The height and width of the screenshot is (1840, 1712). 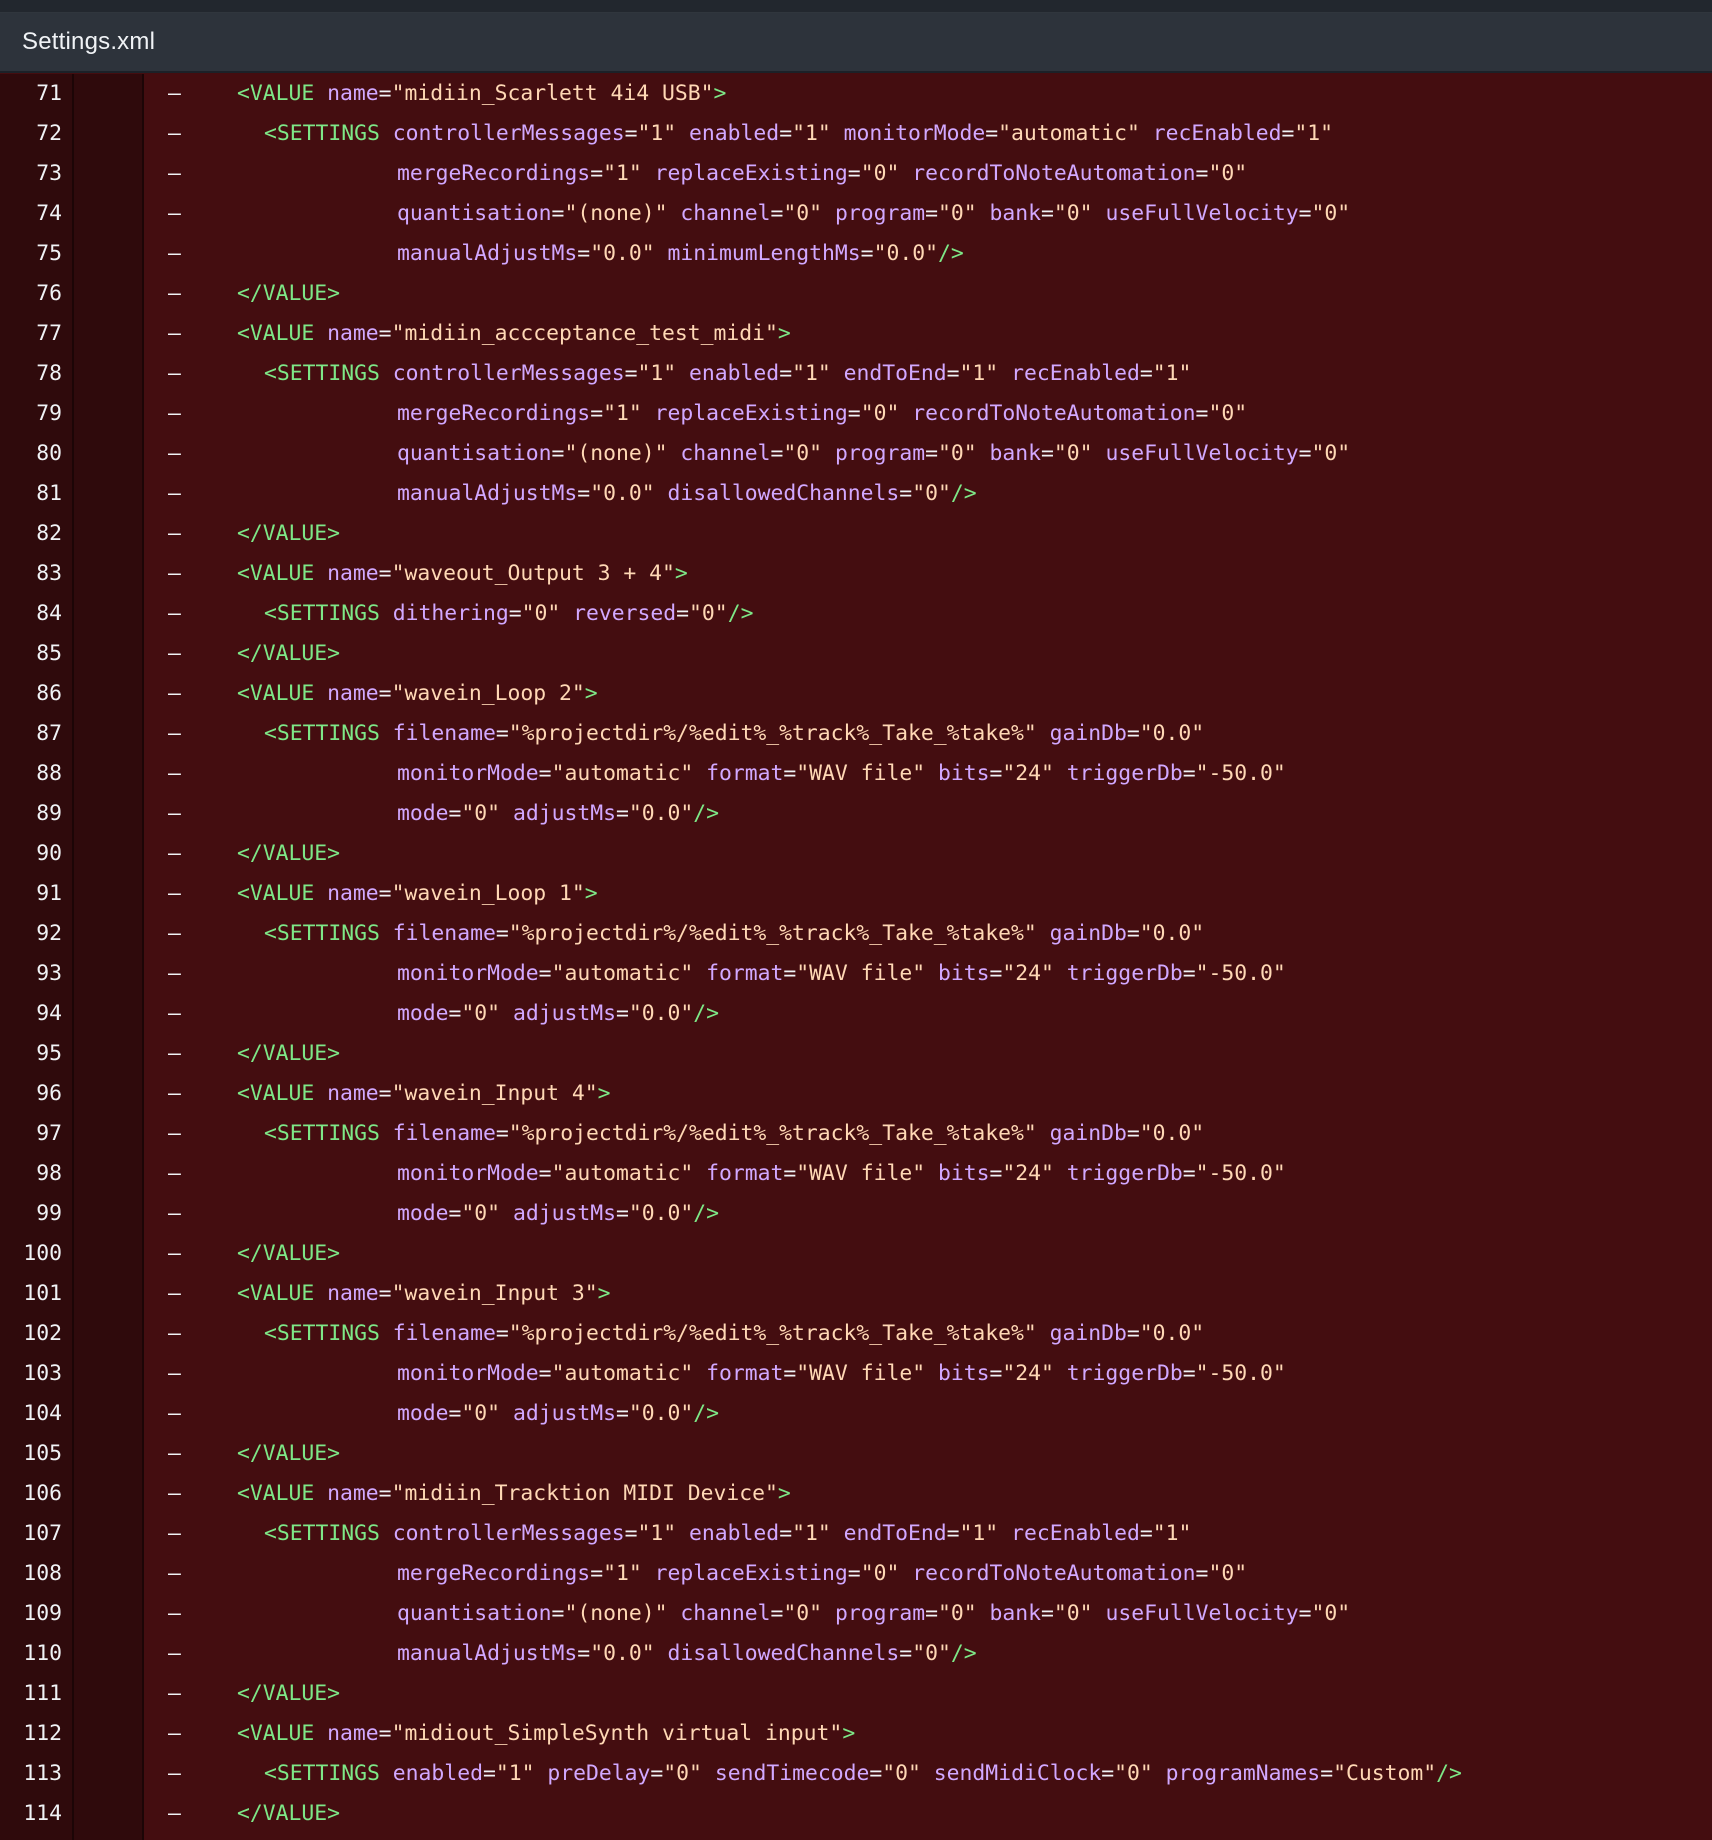 What do you see at coordinates (31, 1214) in the screenshot?
I see `line-number: 99` at bounding box center [31, 1214].